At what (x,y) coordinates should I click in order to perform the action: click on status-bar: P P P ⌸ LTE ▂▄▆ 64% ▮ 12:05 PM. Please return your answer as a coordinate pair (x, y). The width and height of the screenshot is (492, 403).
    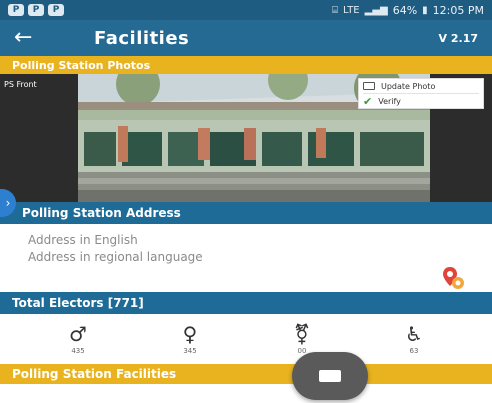
    Looking at the image, I should click on (246, 10).